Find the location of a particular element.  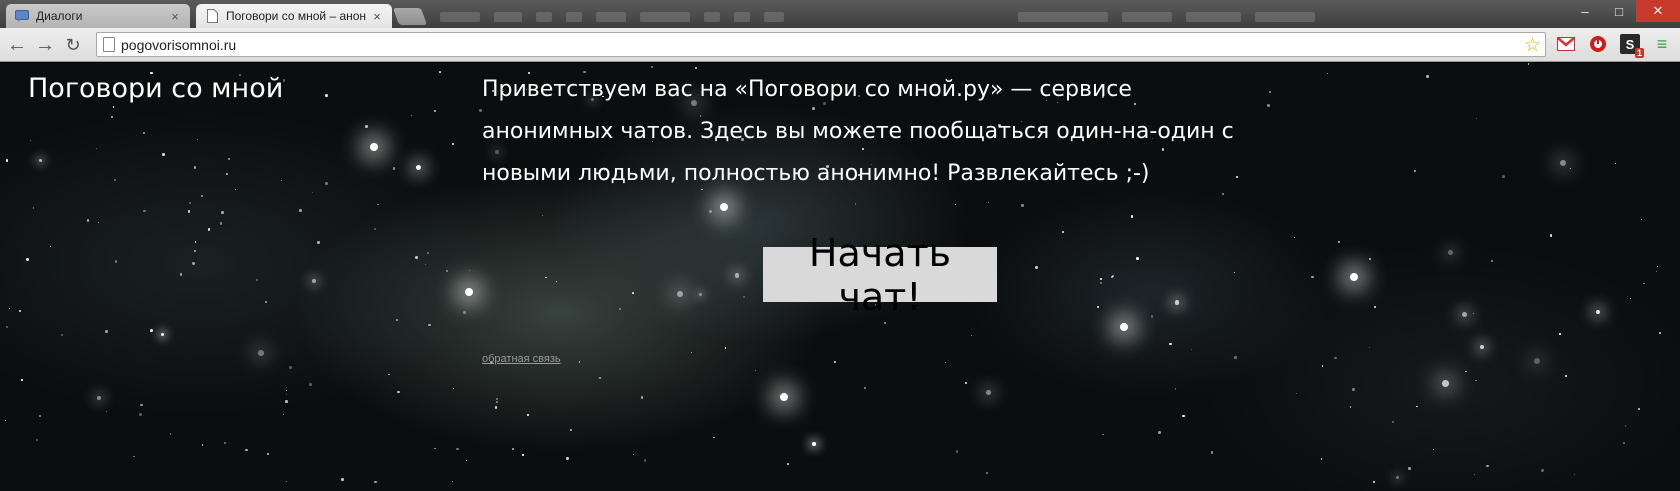

address-bar: ☆ is located at coordinates (821, 44).